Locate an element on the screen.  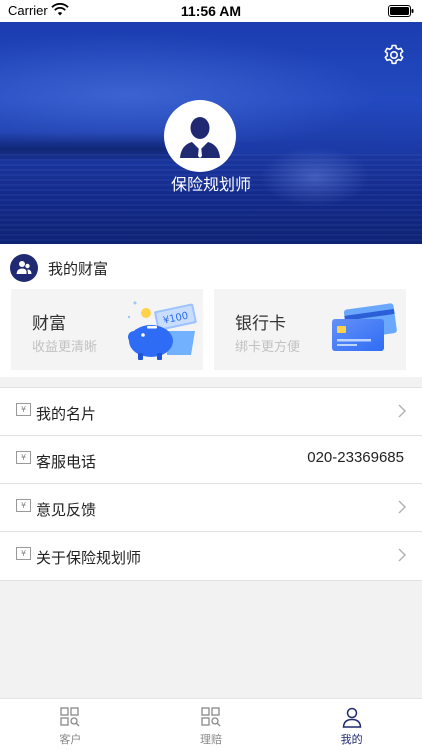
app-title: 保险规划师 is located at coordinates (210, 185).